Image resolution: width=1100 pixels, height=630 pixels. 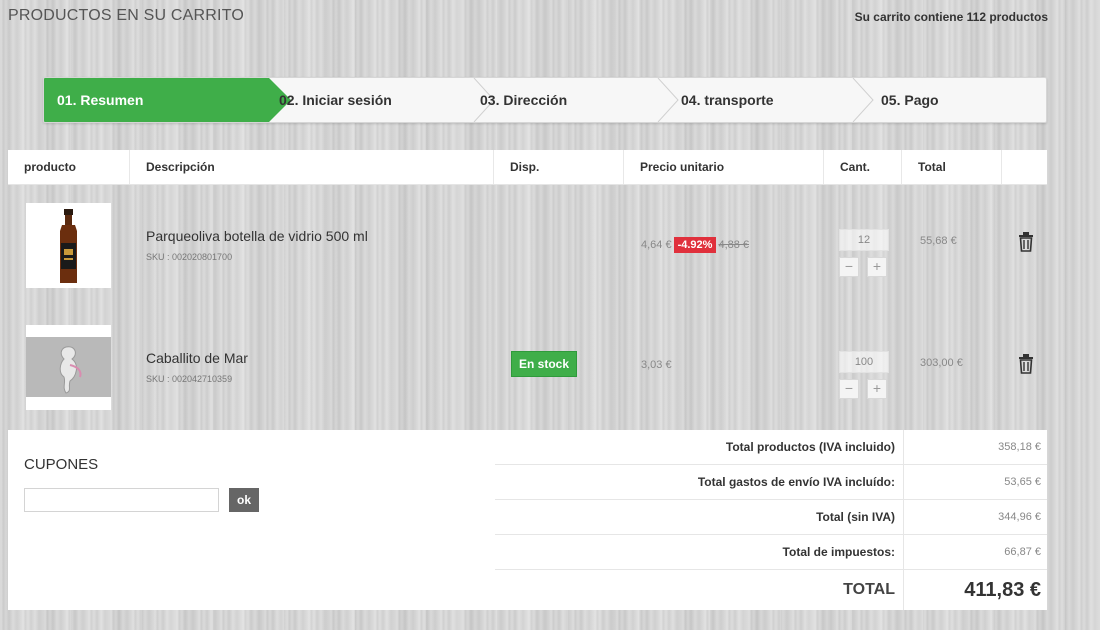 I want to click on step-resumen: 01. Resumen, so click(x=167, y=100).